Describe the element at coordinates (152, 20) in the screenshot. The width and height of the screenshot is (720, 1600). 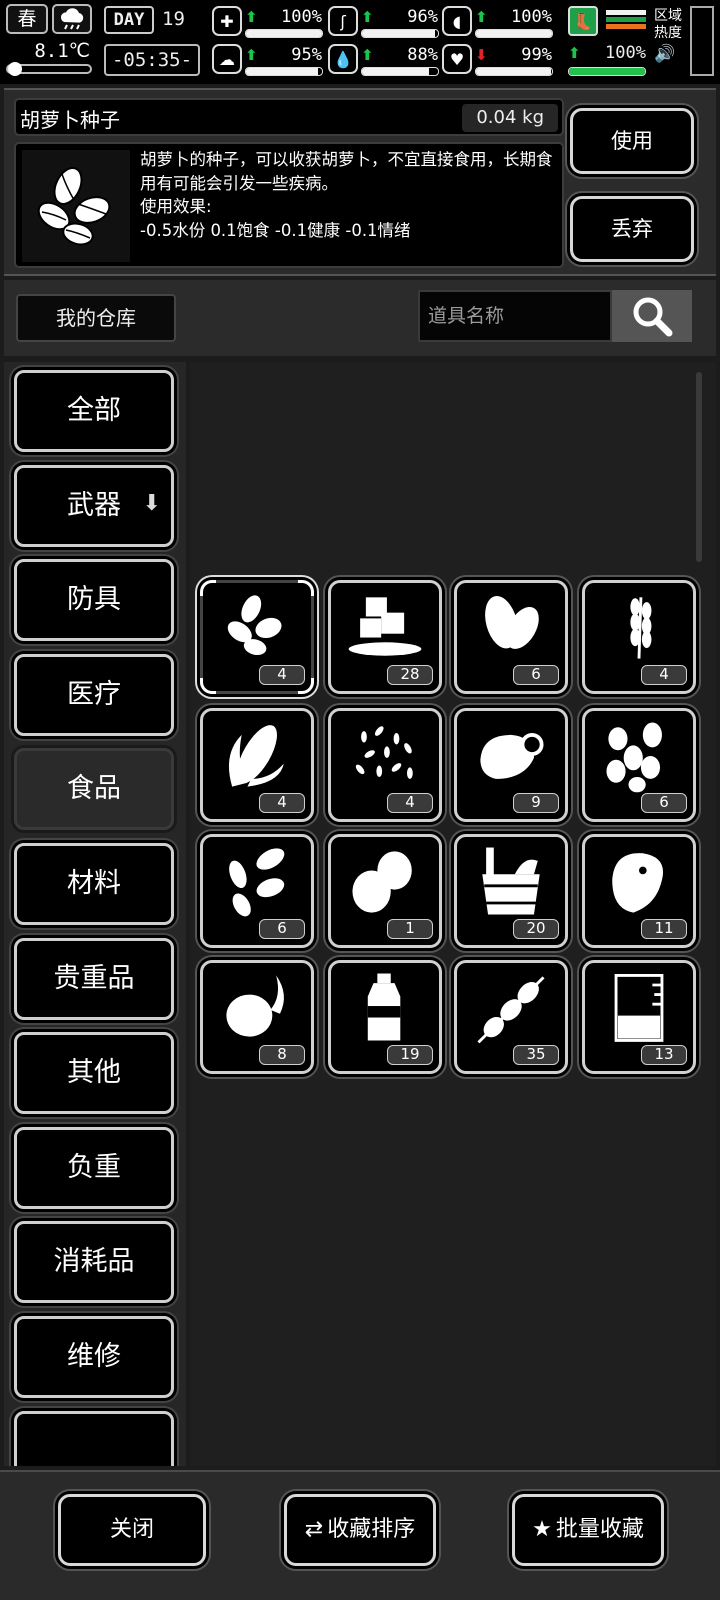
I see `day-counter: DAY 19` at that location.